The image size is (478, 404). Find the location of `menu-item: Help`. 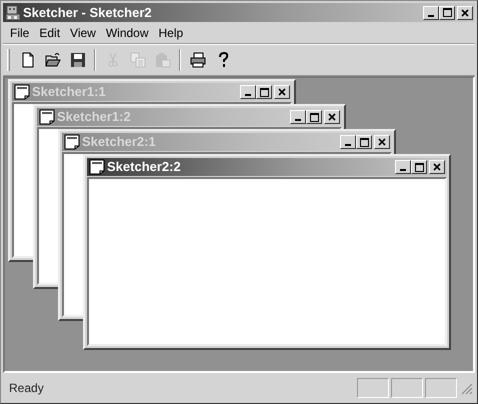

menu-item: Help is located at coordinates (171, 33).